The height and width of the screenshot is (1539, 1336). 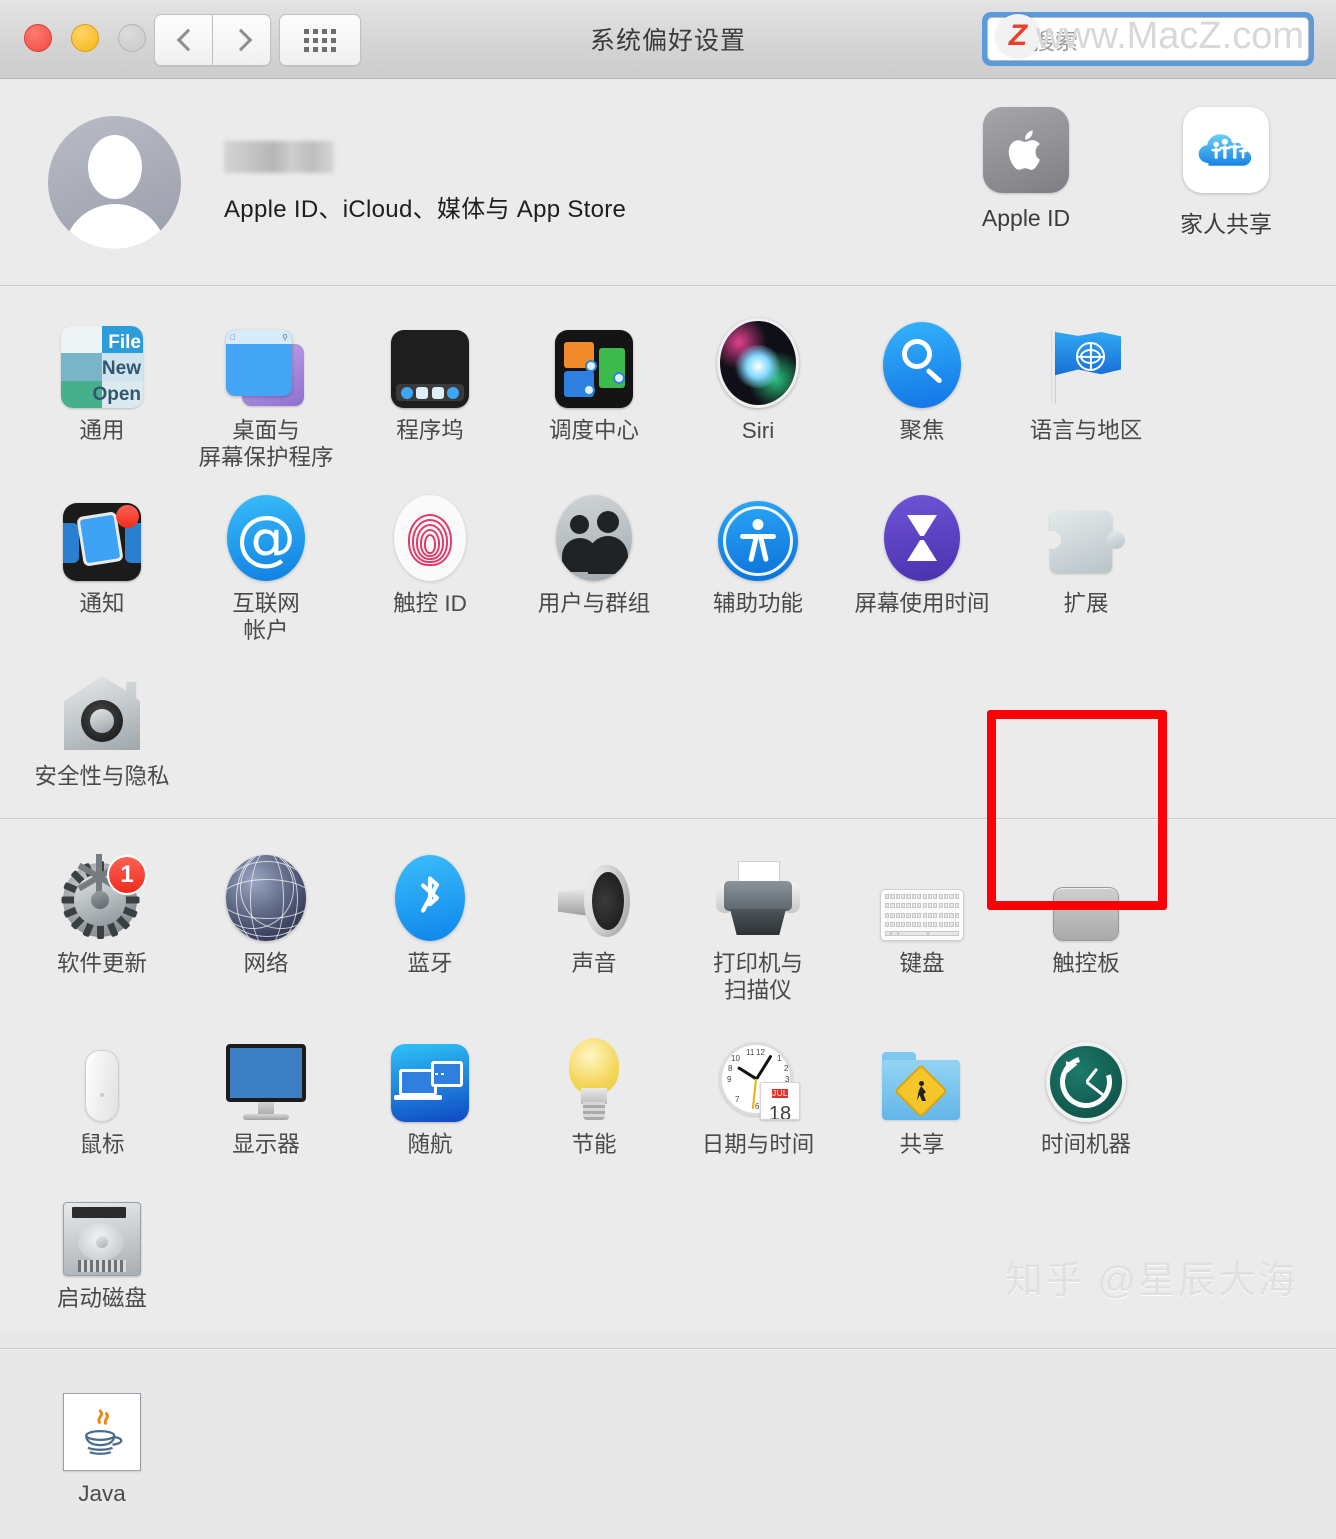 What do you see at coordinates (594, 1080) in the screenshot?
I see `energy-saver-bulb-icon` at bounding box center [594, 1080].